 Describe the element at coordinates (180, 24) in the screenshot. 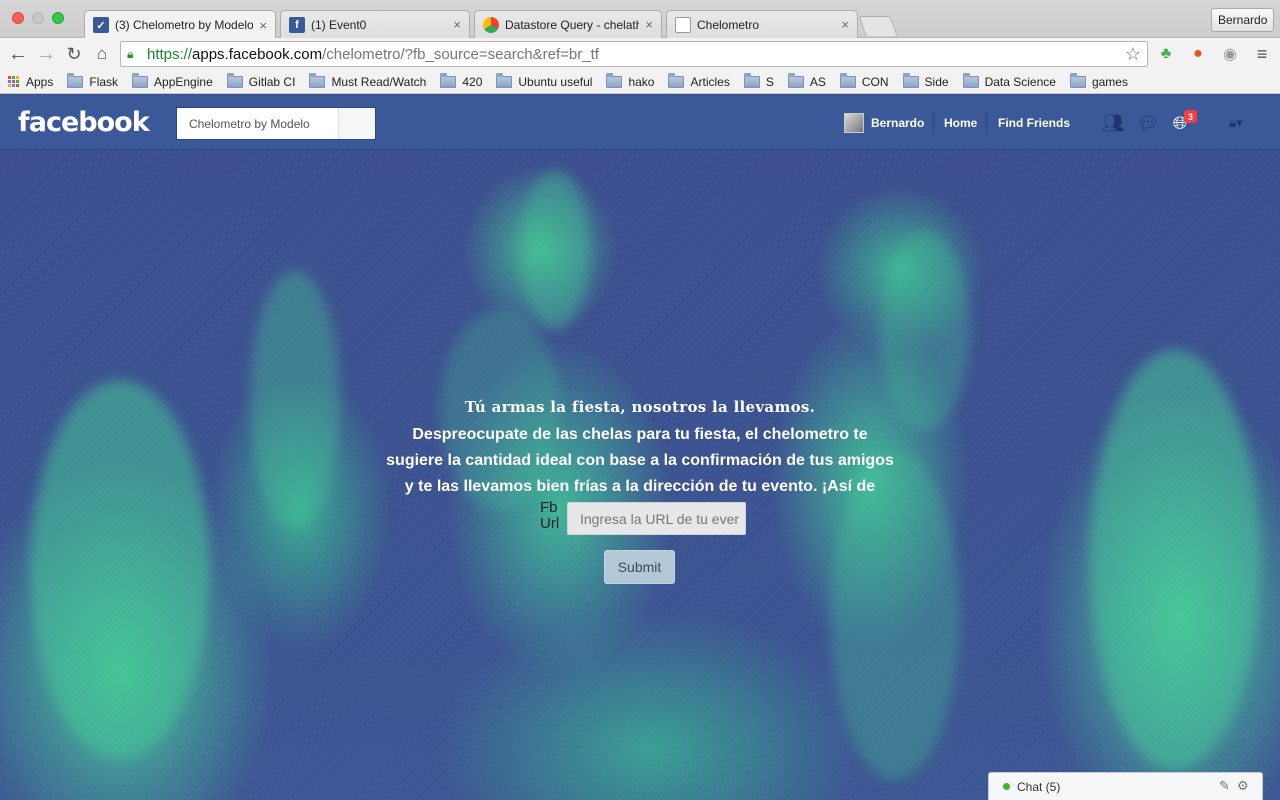

I see `tab-chelometro-by-modelo: ✓ (3) Chelometro by Modelo ×` at that location.